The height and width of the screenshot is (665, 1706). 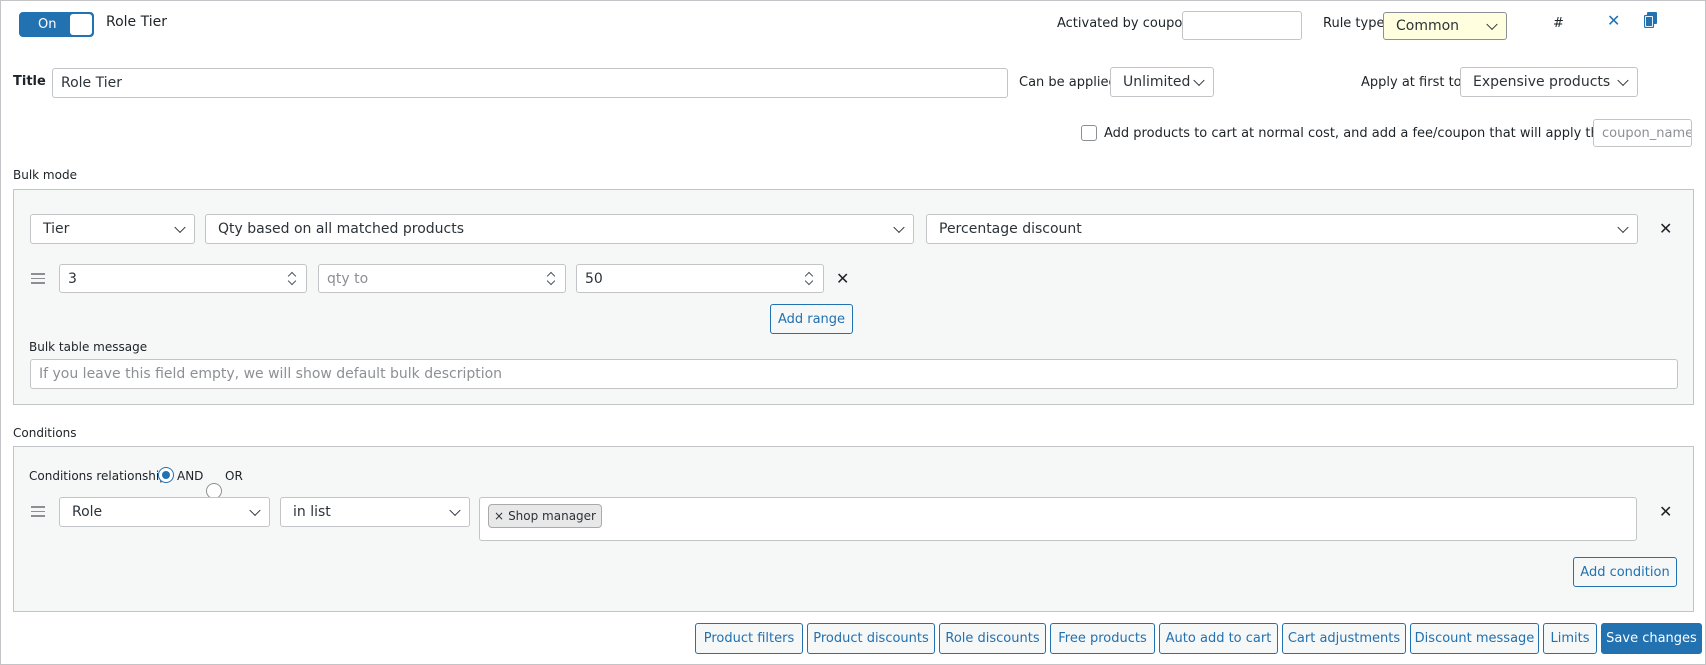 I want to click on rule-name-heading: Role Tier, so click(x=136, y=22).